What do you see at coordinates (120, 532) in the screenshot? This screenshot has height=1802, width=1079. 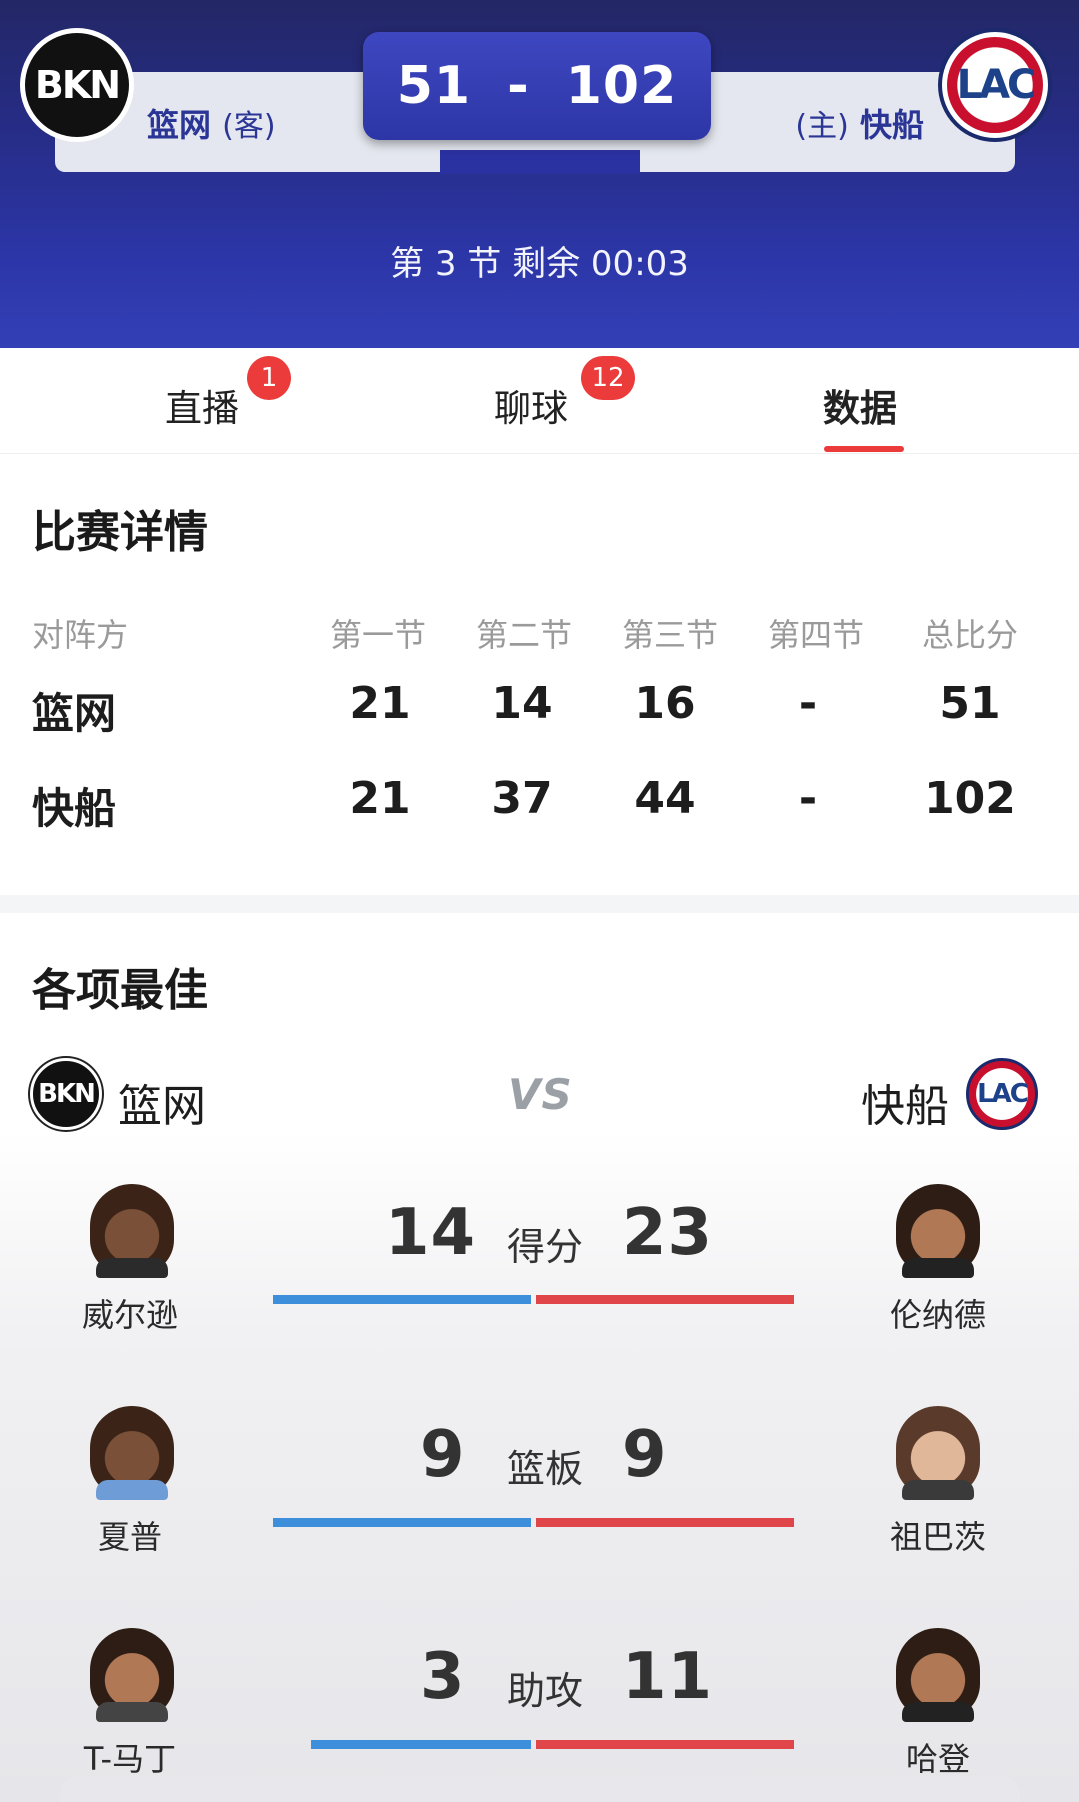 I see `match-details-title: 比赛详情` at bounding box center [120, 532].